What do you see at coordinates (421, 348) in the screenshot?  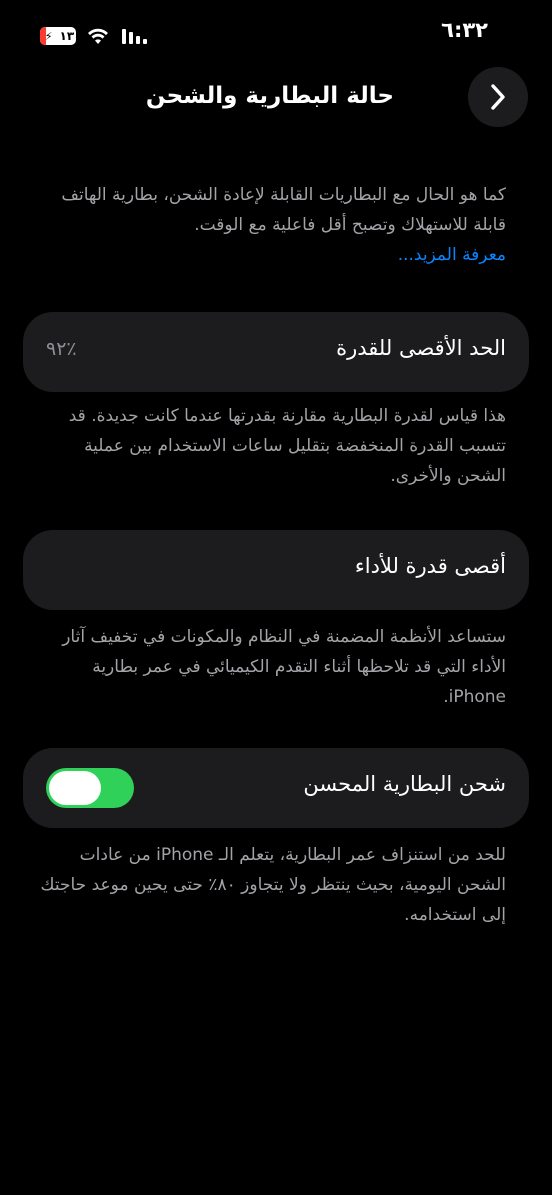 I see `maximum-capacity-label: الحد الأقصى للقدرة` at bounding box center [421, 348].